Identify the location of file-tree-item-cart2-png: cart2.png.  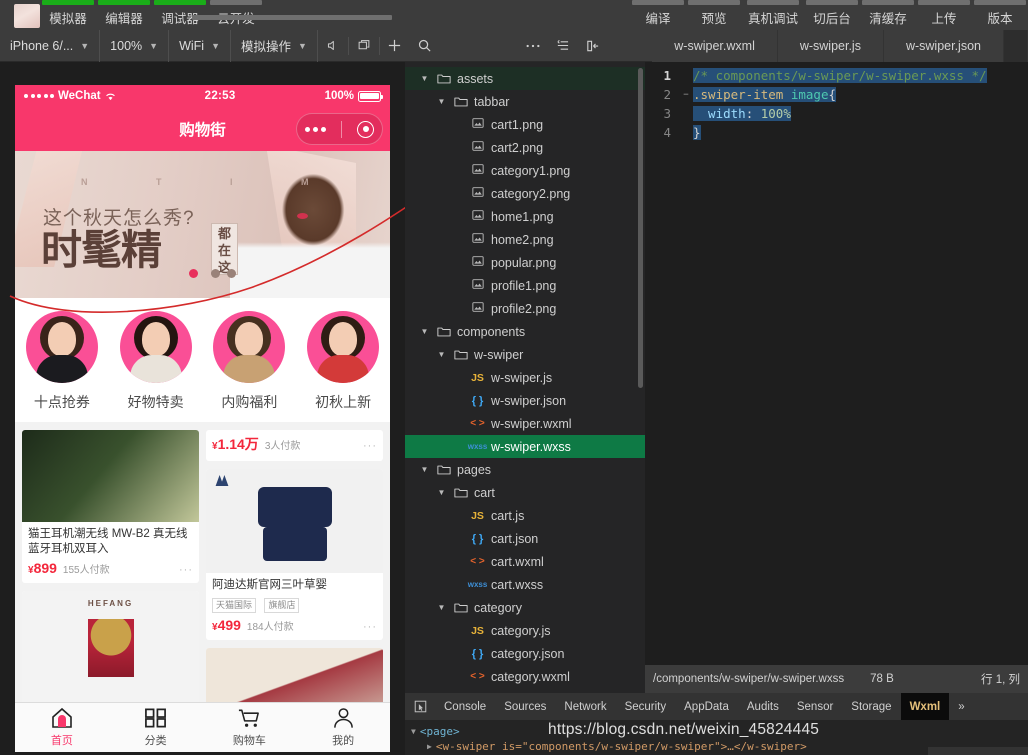
(525, 147).